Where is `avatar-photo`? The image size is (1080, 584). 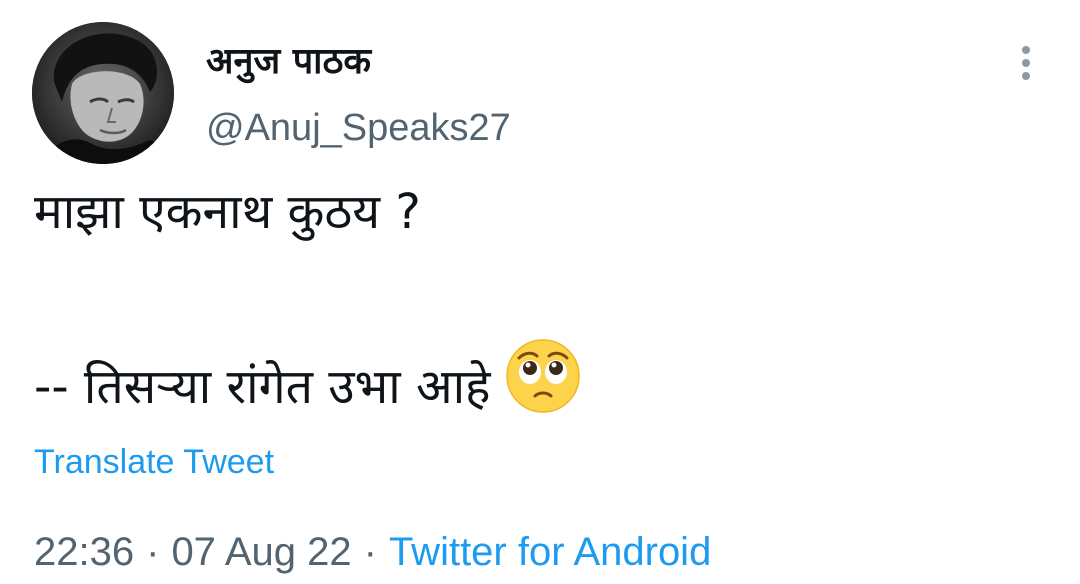
avatar-photo is located at coordinates (103, 93).